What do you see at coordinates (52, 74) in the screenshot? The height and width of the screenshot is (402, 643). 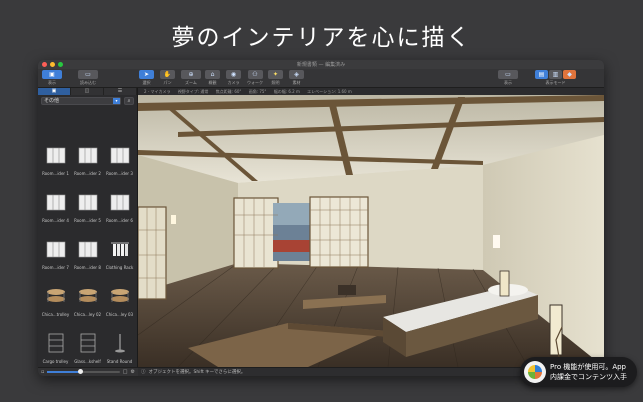 I see `display-icon: ▣` at bounding box center [52, 74].